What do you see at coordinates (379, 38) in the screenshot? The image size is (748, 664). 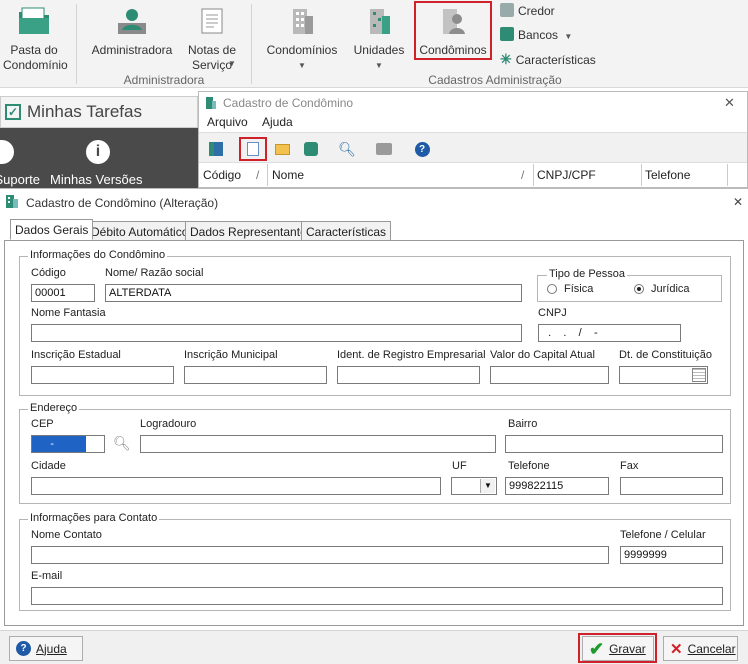 I see `unidades-button: Unidades ▼` at bounding box center [379, 38].